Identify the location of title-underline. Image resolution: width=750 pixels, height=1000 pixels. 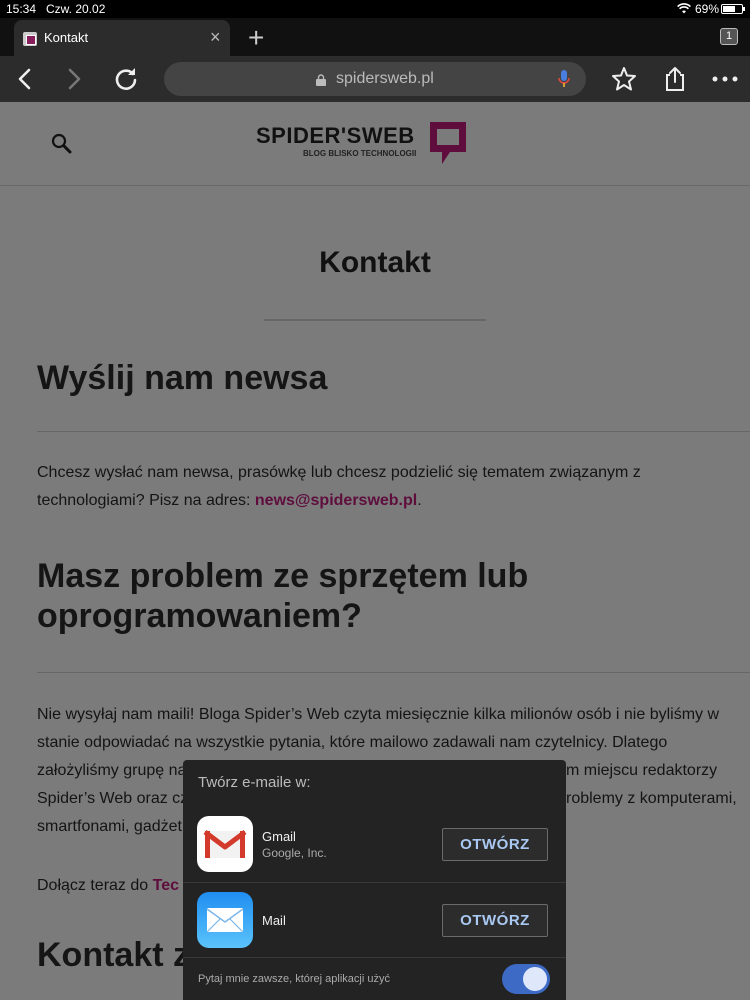
(375, 320).